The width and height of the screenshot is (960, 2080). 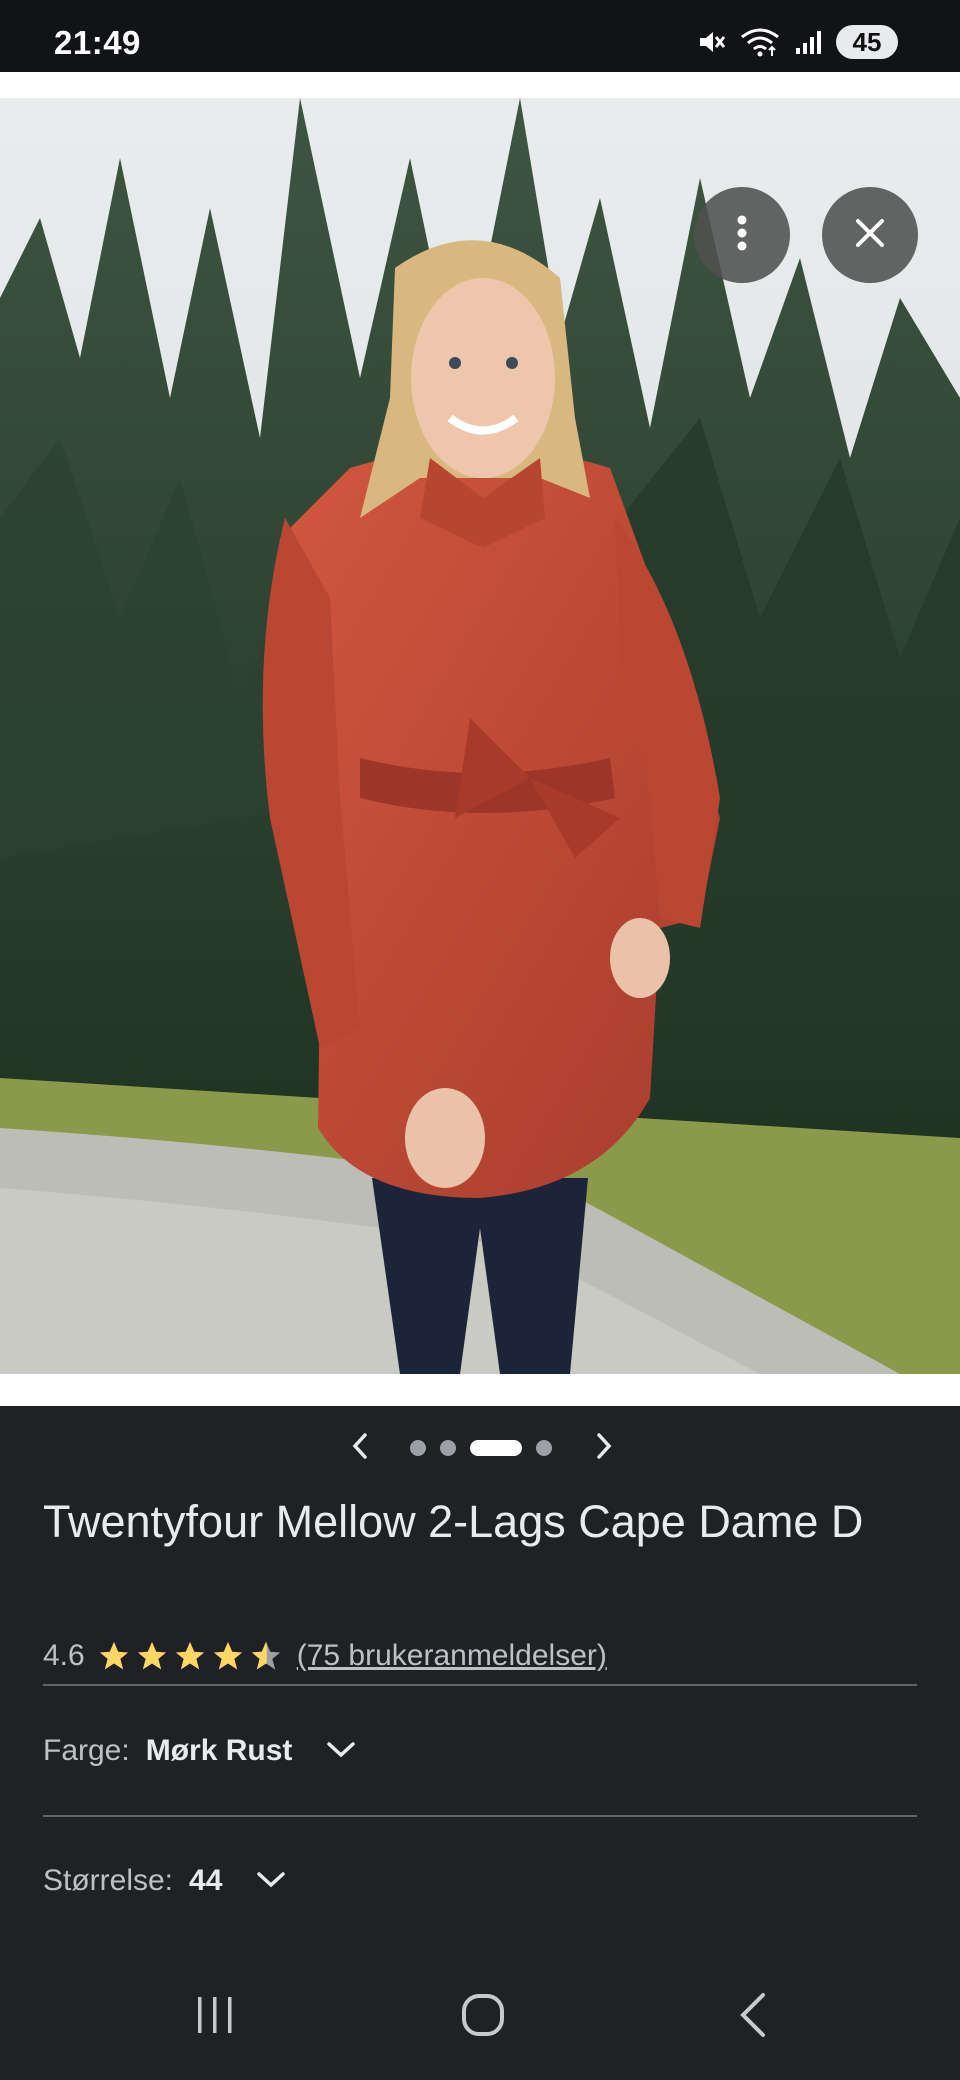 I want to click on back-button, so click(x=753, y=2017).